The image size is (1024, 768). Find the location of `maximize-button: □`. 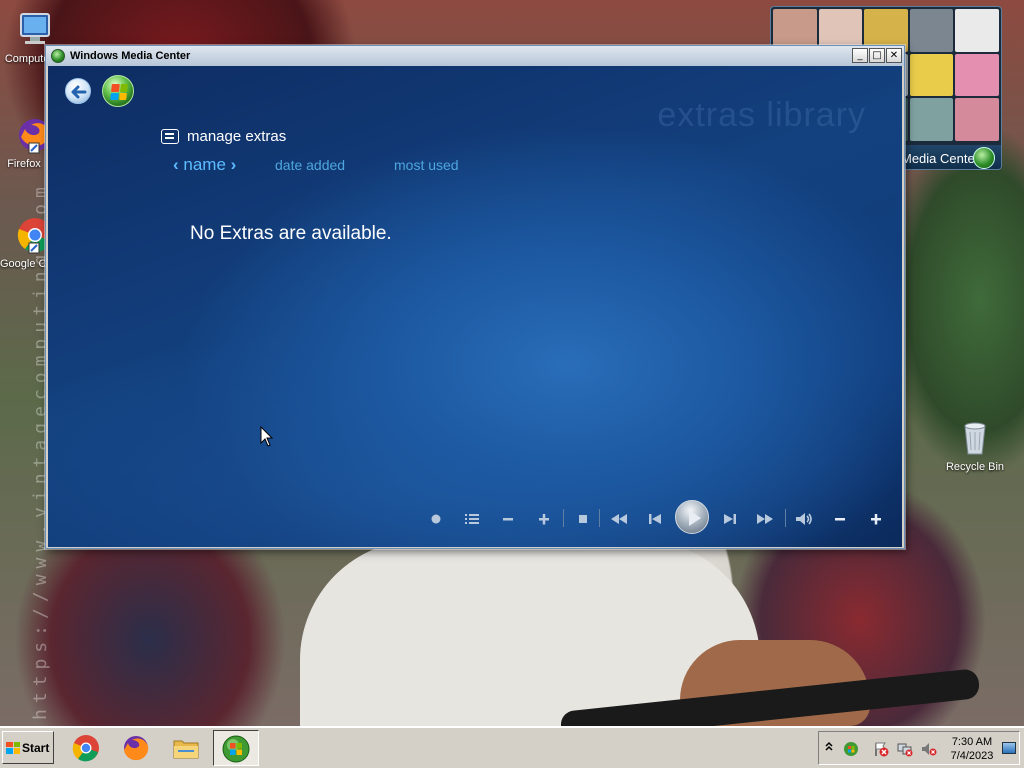

maximize-button: □ is located at coordinates (877, 55).